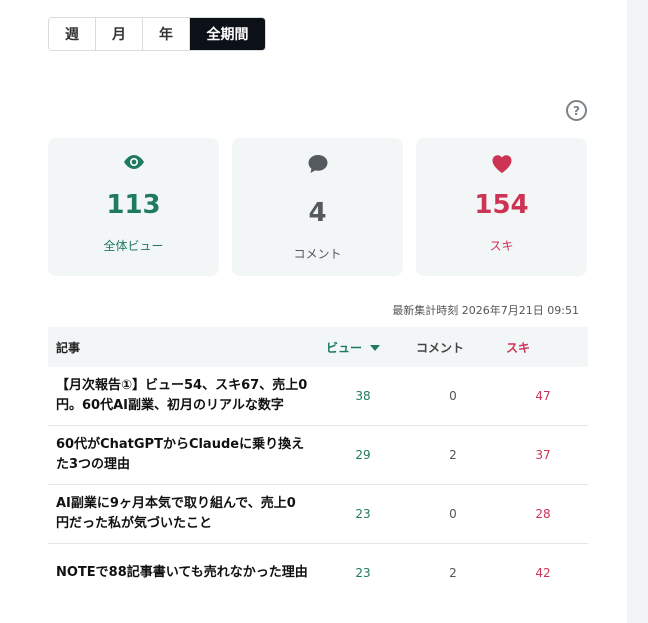 Image resolution: width=648 pixels, height=623 pixels. Describe the element at coordinates (166, 34) in the screenshot. I see `tab-year: 年` at that location.